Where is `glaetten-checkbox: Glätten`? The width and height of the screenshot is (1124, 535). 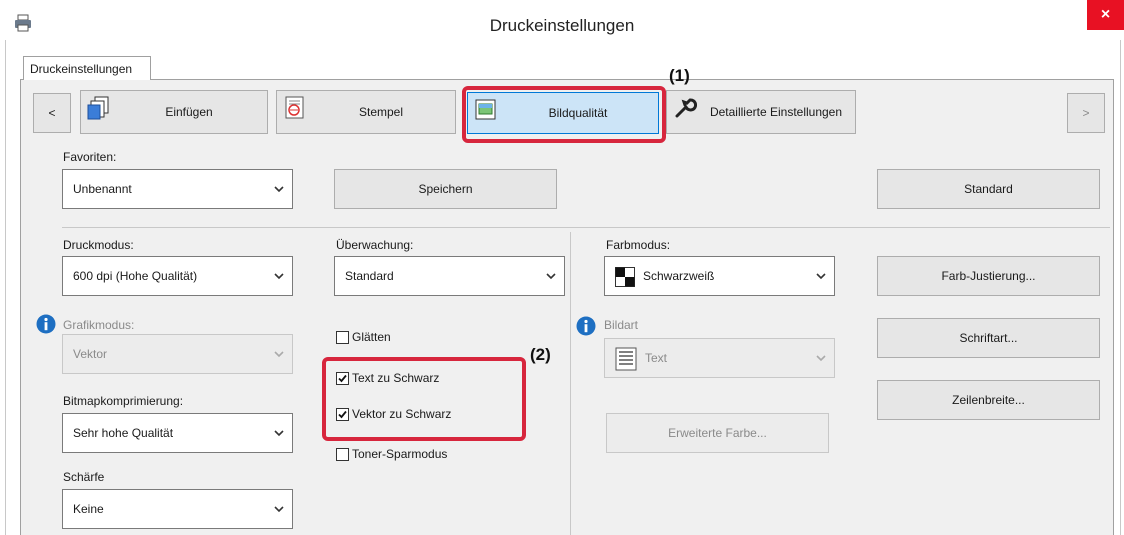 glaetten-checkbox: Glätten is located at coordinates (363, 337).